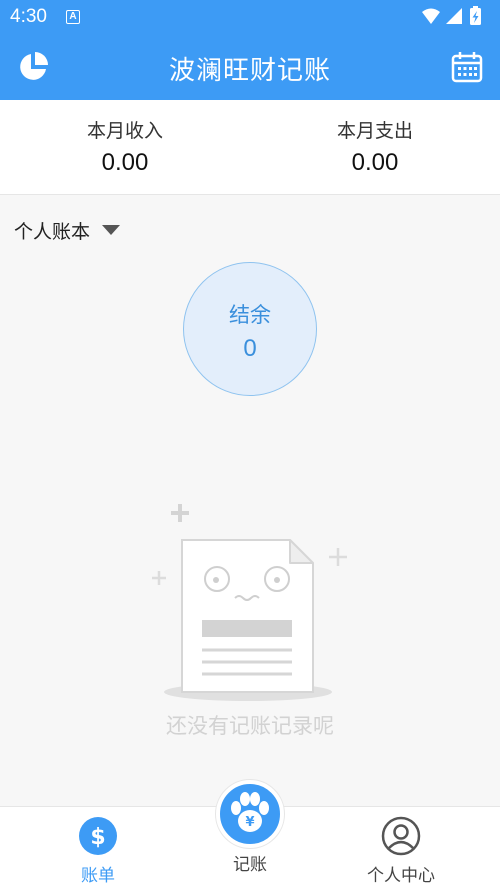 This screenshot has width=500, height=888. I want to click on tab-profile: 个人中心, so click(401, 847).